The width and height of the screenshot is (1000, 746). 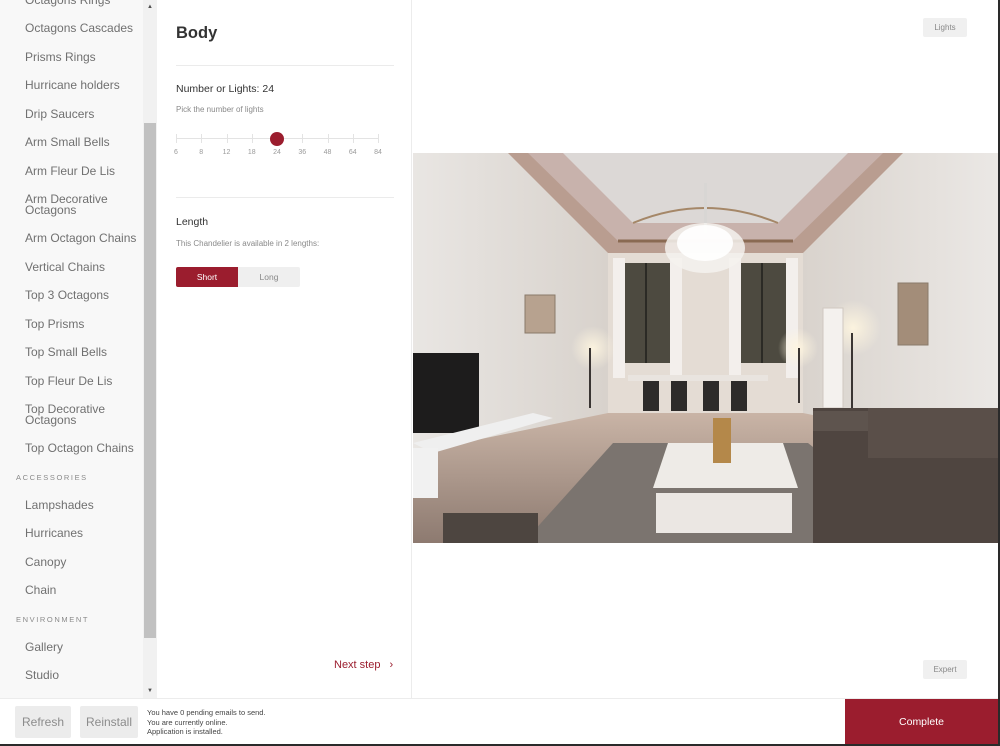 What do you see at coordinates (71, 114) in the screenshot?
I see `sidebar-item: Drip Saucers` at bounding box center [71, 114].